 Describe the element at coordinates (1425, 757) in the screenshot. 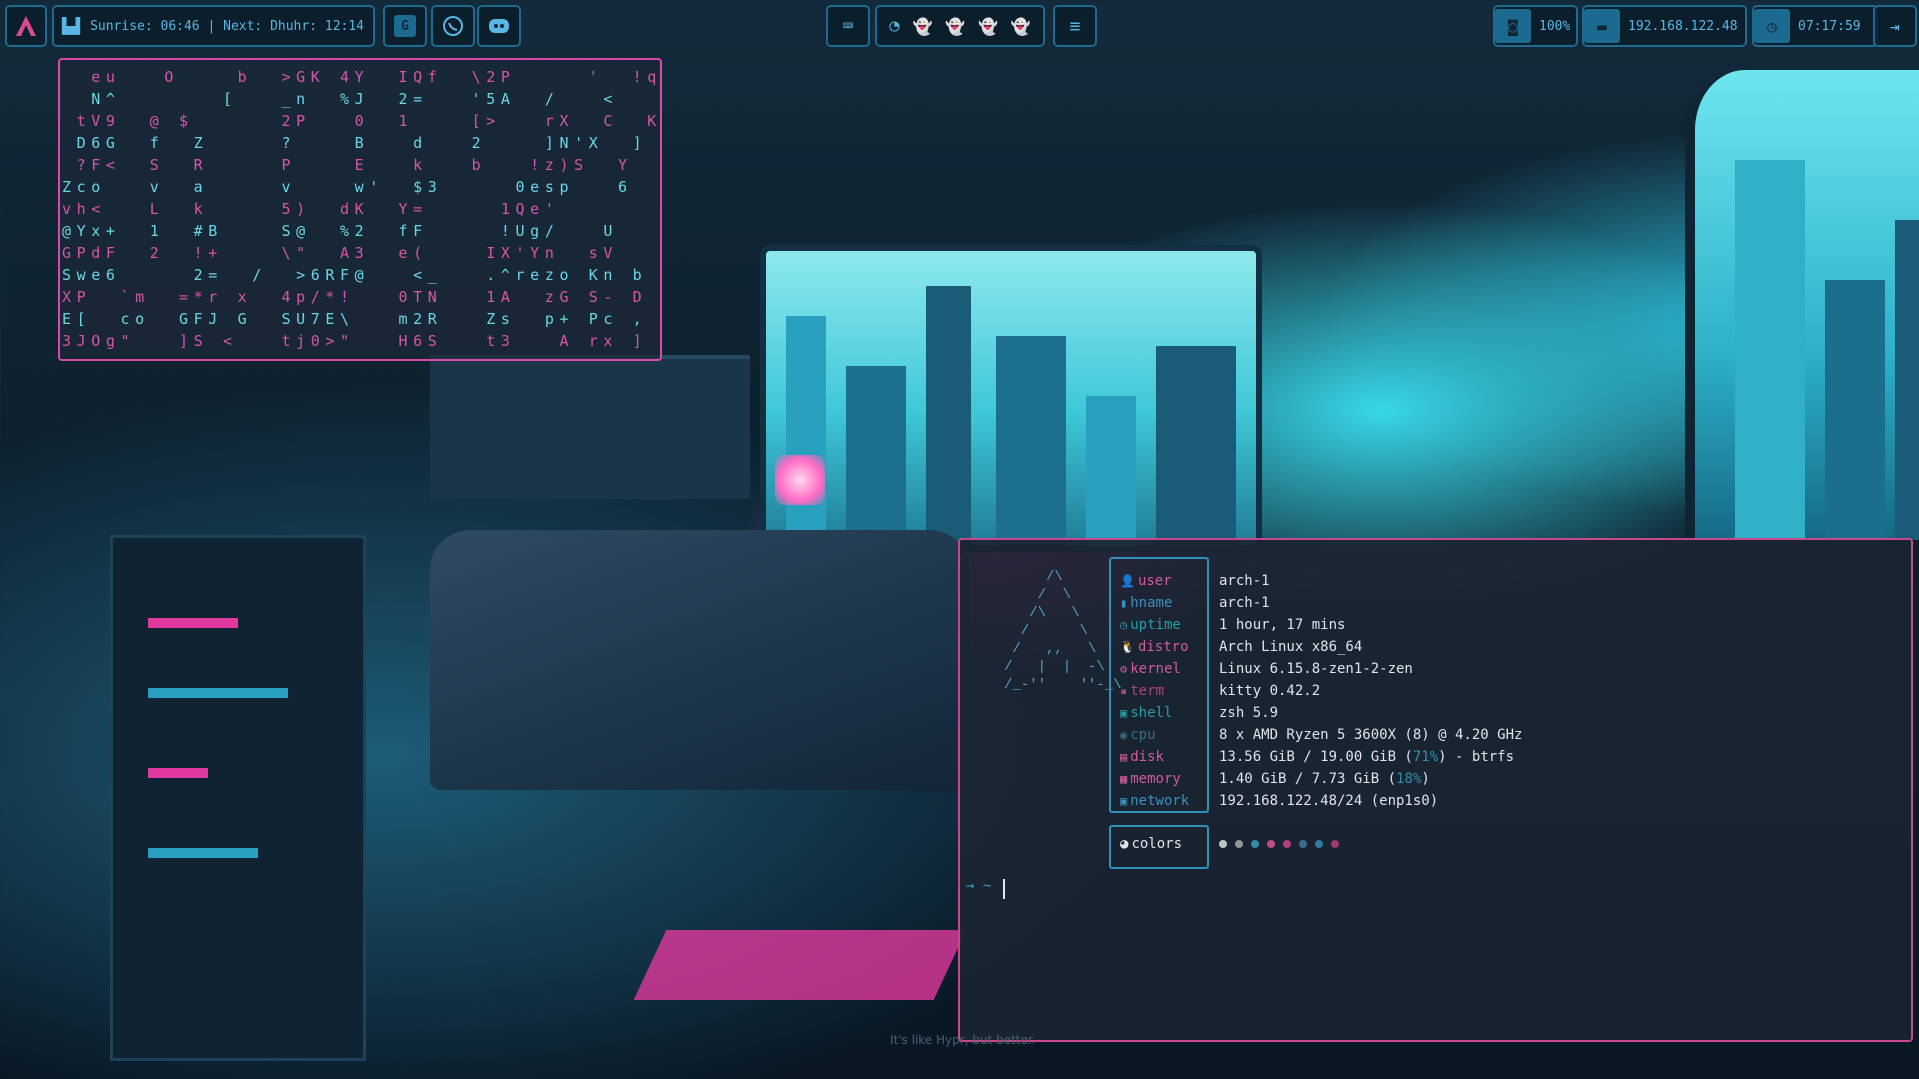

I see `usage-percent: 71%` at that location.